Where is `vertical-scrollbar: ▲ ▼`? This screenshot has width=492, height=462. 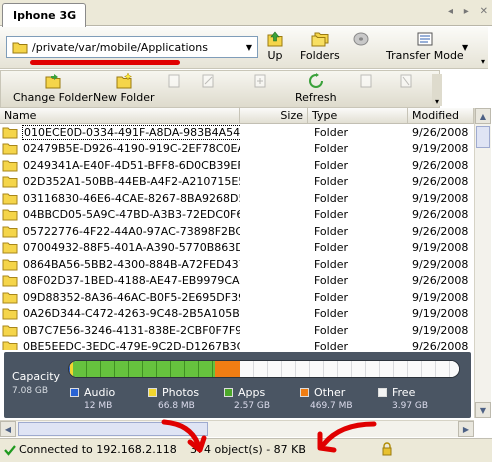 vertical-scrollbar: ▲ ▼ is located at coordinates (482, 263).